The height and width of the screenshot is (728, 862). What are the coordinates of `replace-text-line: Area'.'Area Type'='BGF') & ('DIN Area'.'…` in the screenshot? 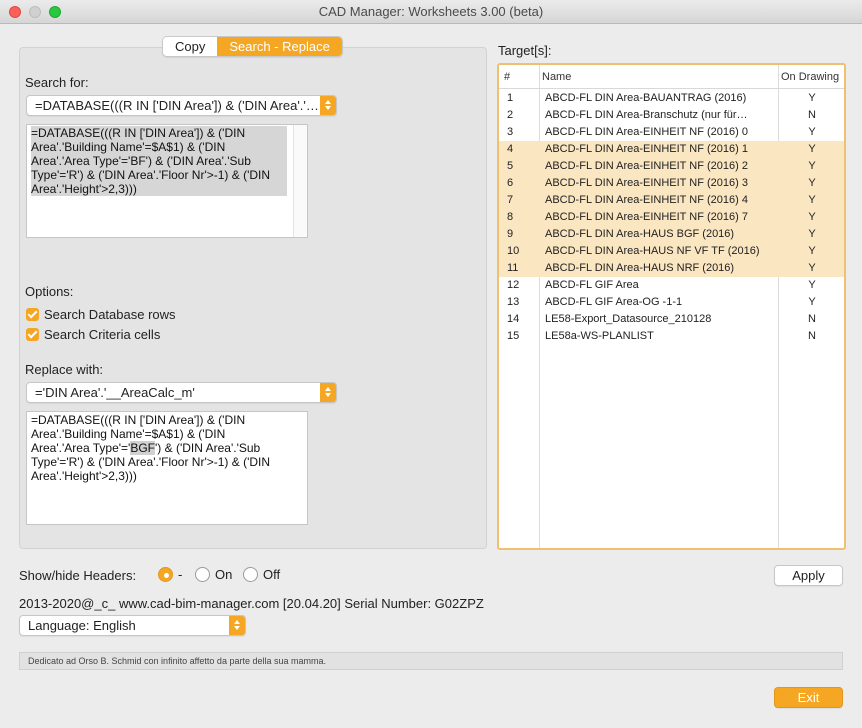 It's located at (167, 448).